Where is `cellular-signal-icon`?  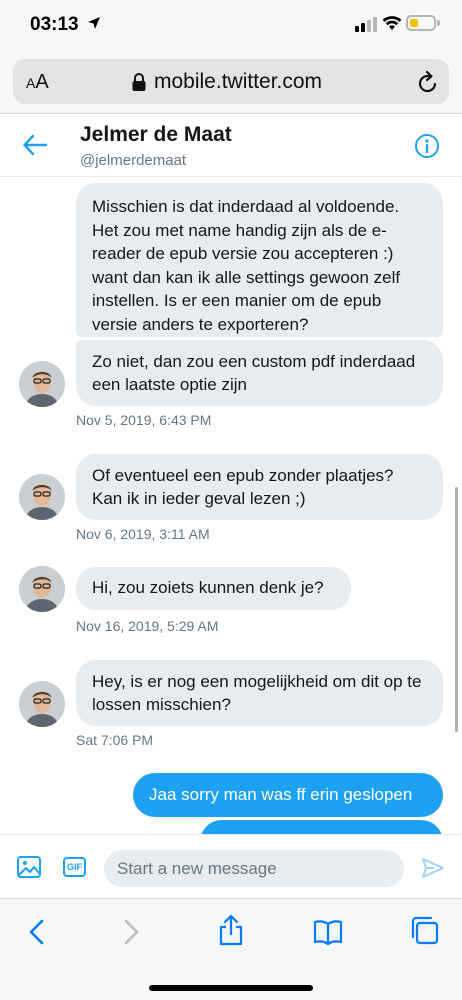
cellular-signal-icon is located at coordinates (366, 24).